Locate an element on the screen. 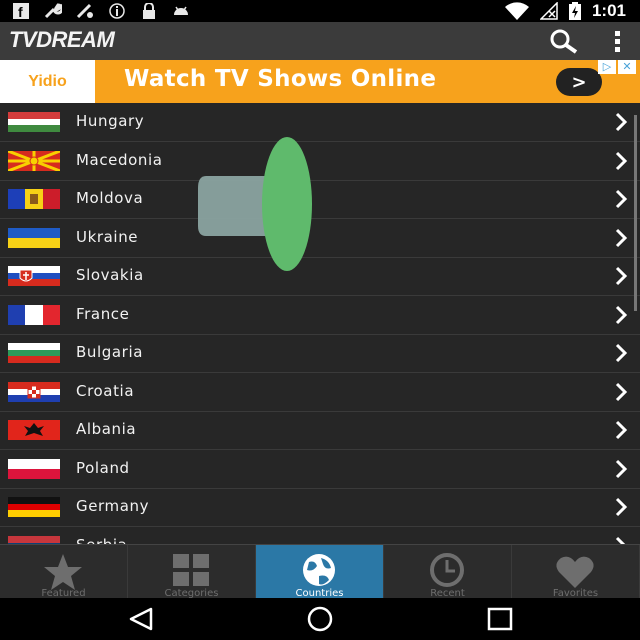  country-row: Macedonia is located at coordinates (320, 161).